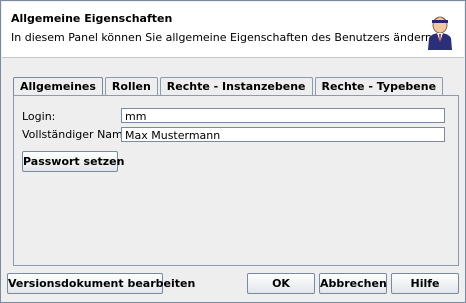  Describe the element at coordinates (425, 283) in the screenshot. I see `help-button: Hilfe` at that location.